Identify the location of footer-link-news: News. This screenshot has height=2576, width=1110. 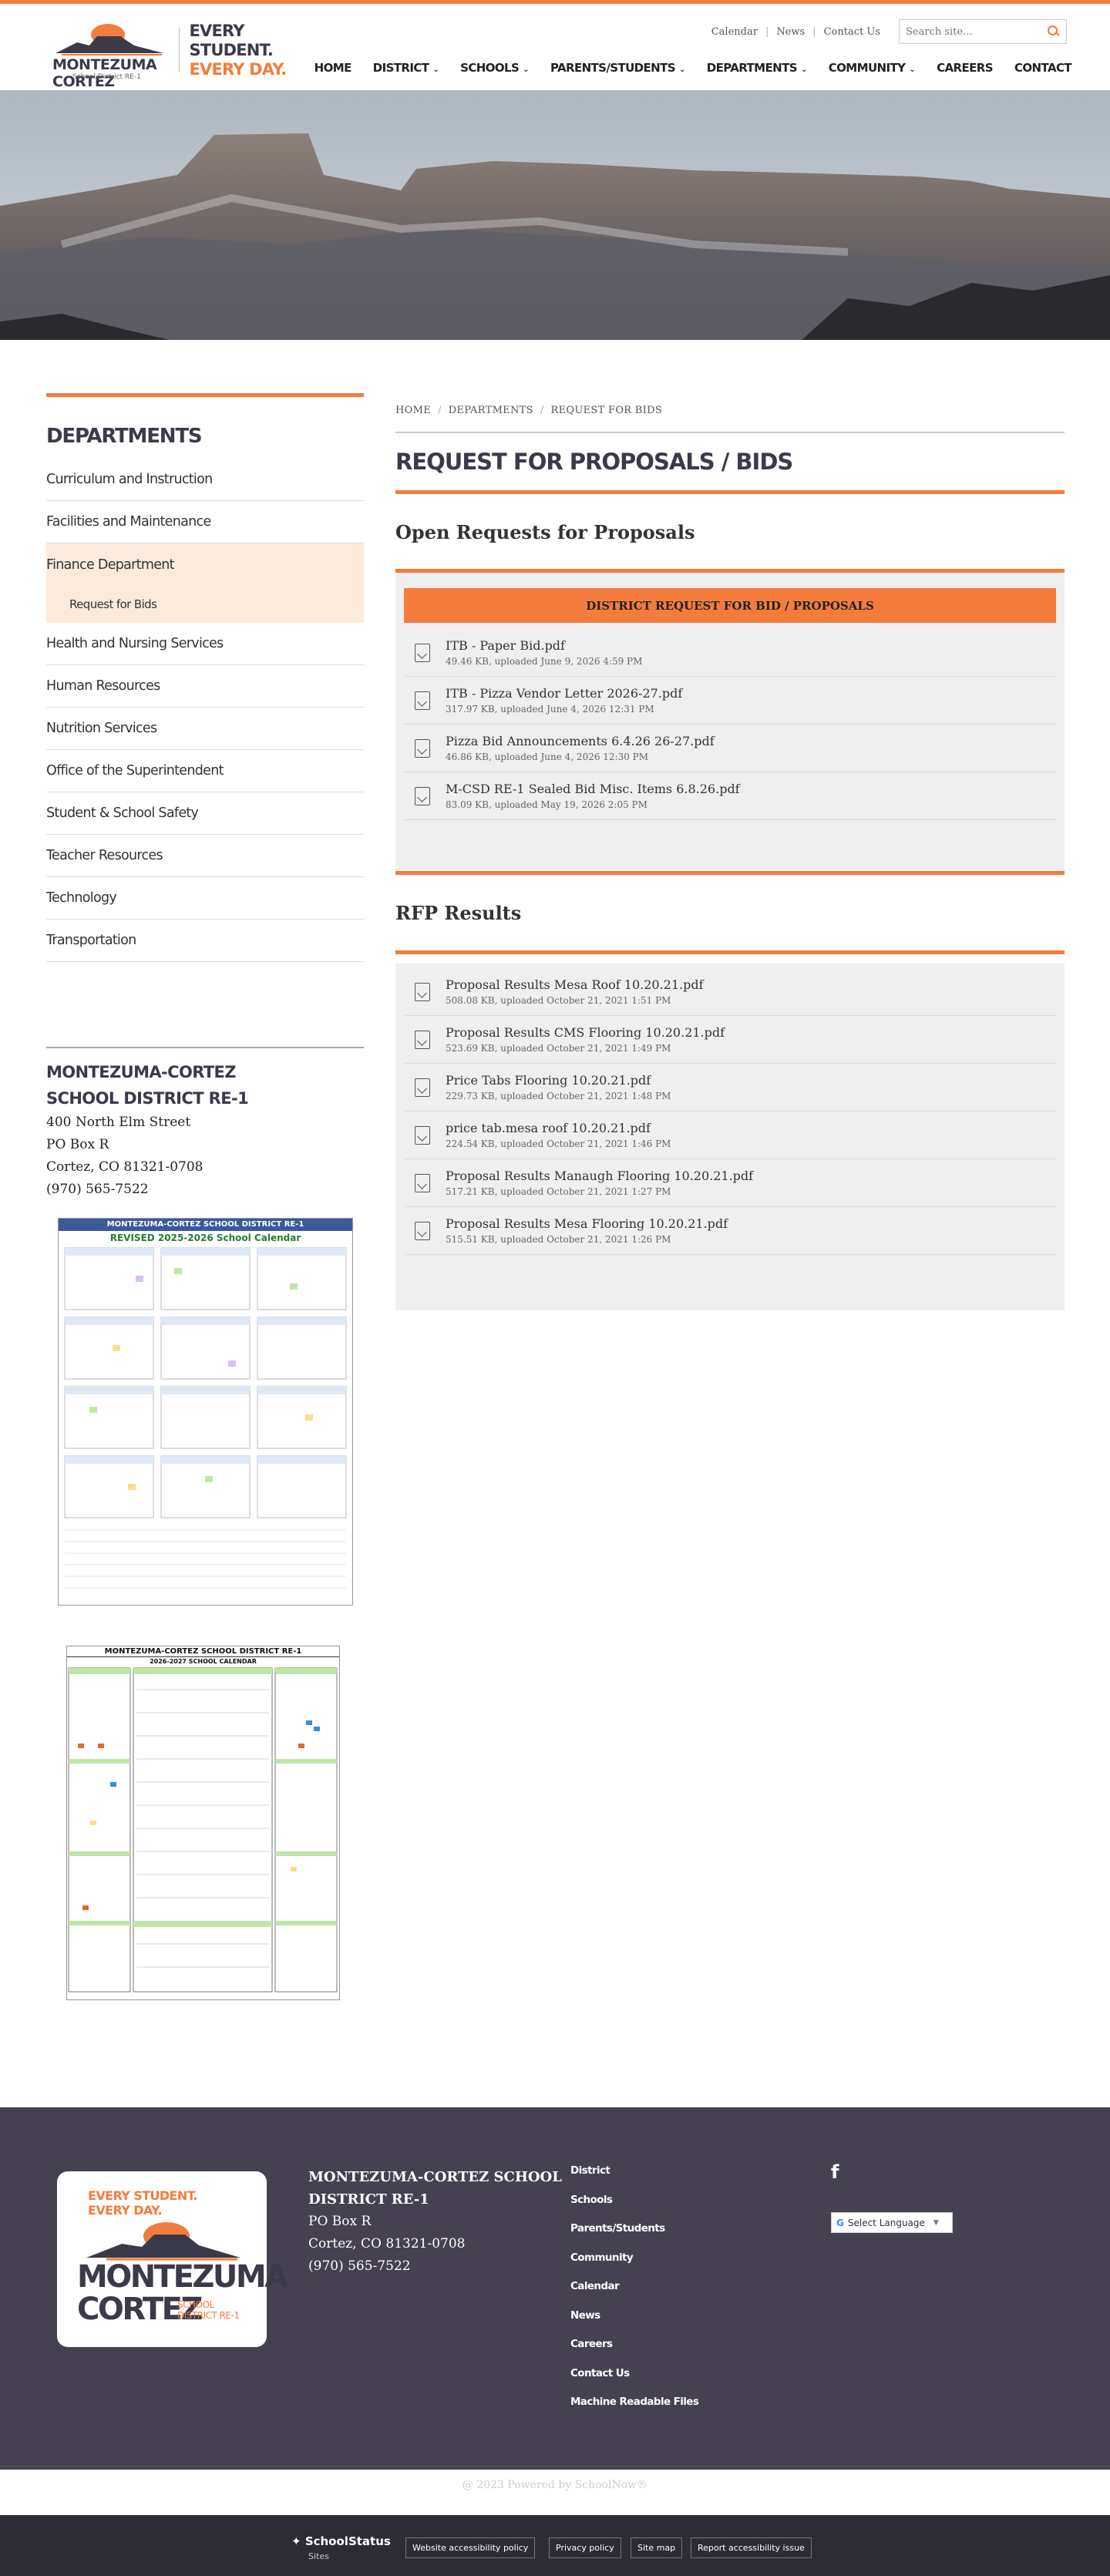
(585, 2315).